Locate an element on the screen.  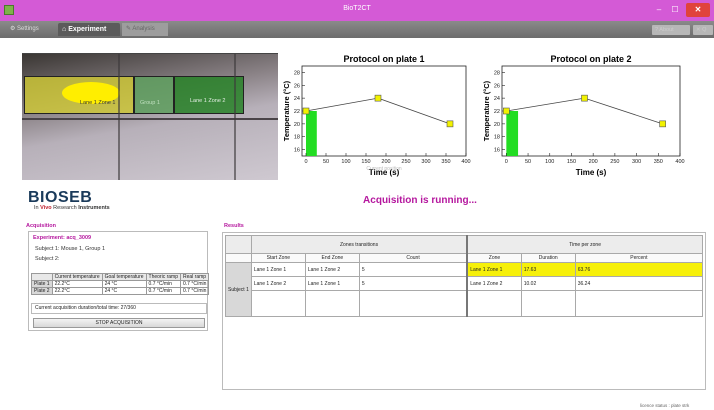
about-button: ? About is located at coordinates (671, 30).